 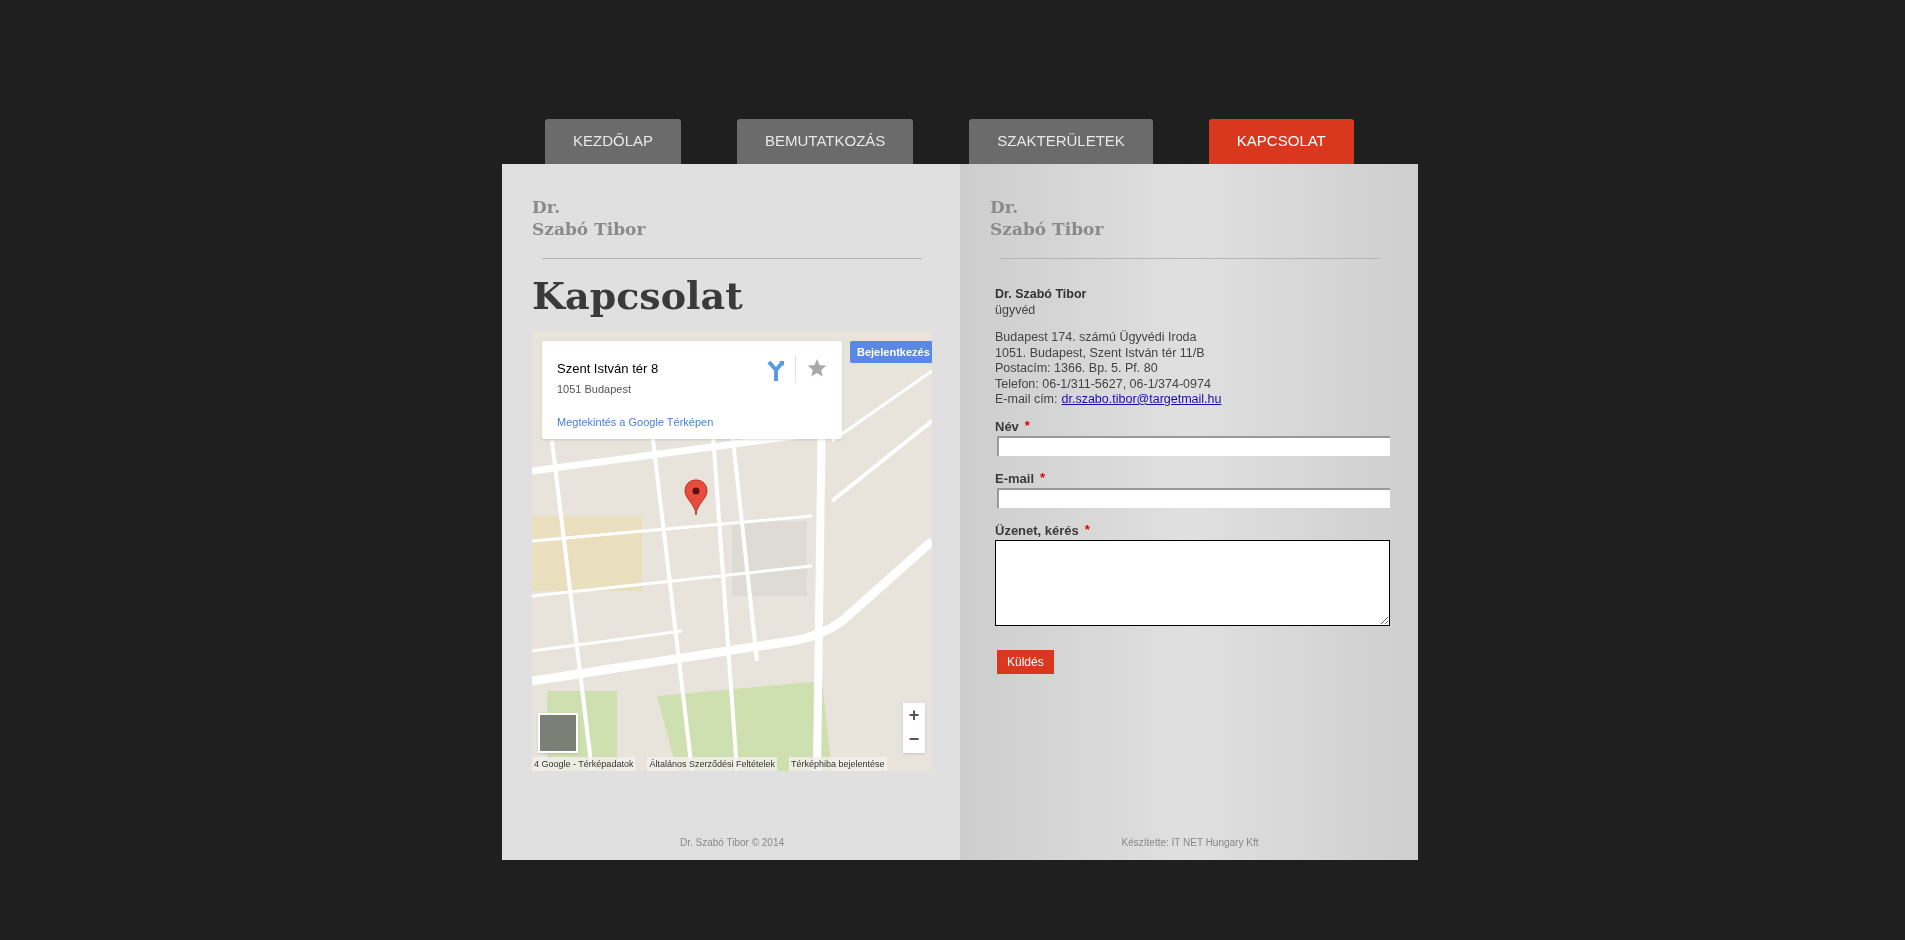 What do you see at coordinates (584, 764) in the screenshot?
I see `map-attribution: 4 Google - Térképadatok` at bounding box center [584, 764].